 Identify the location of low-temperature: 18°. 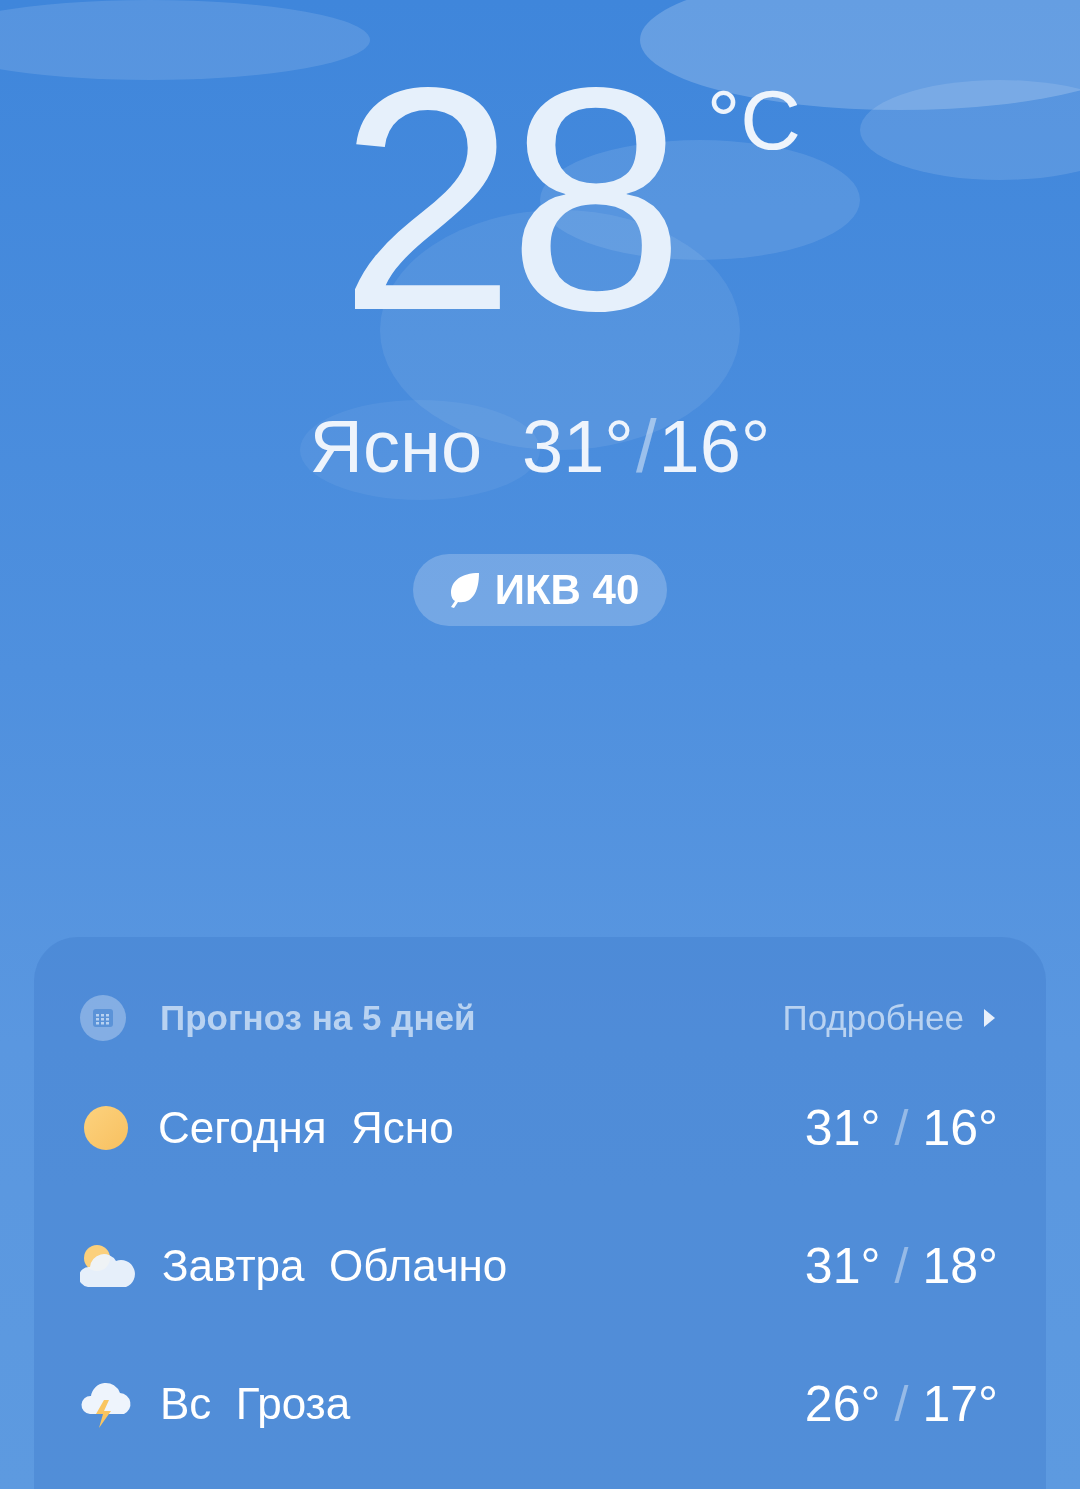
(960, 1266).